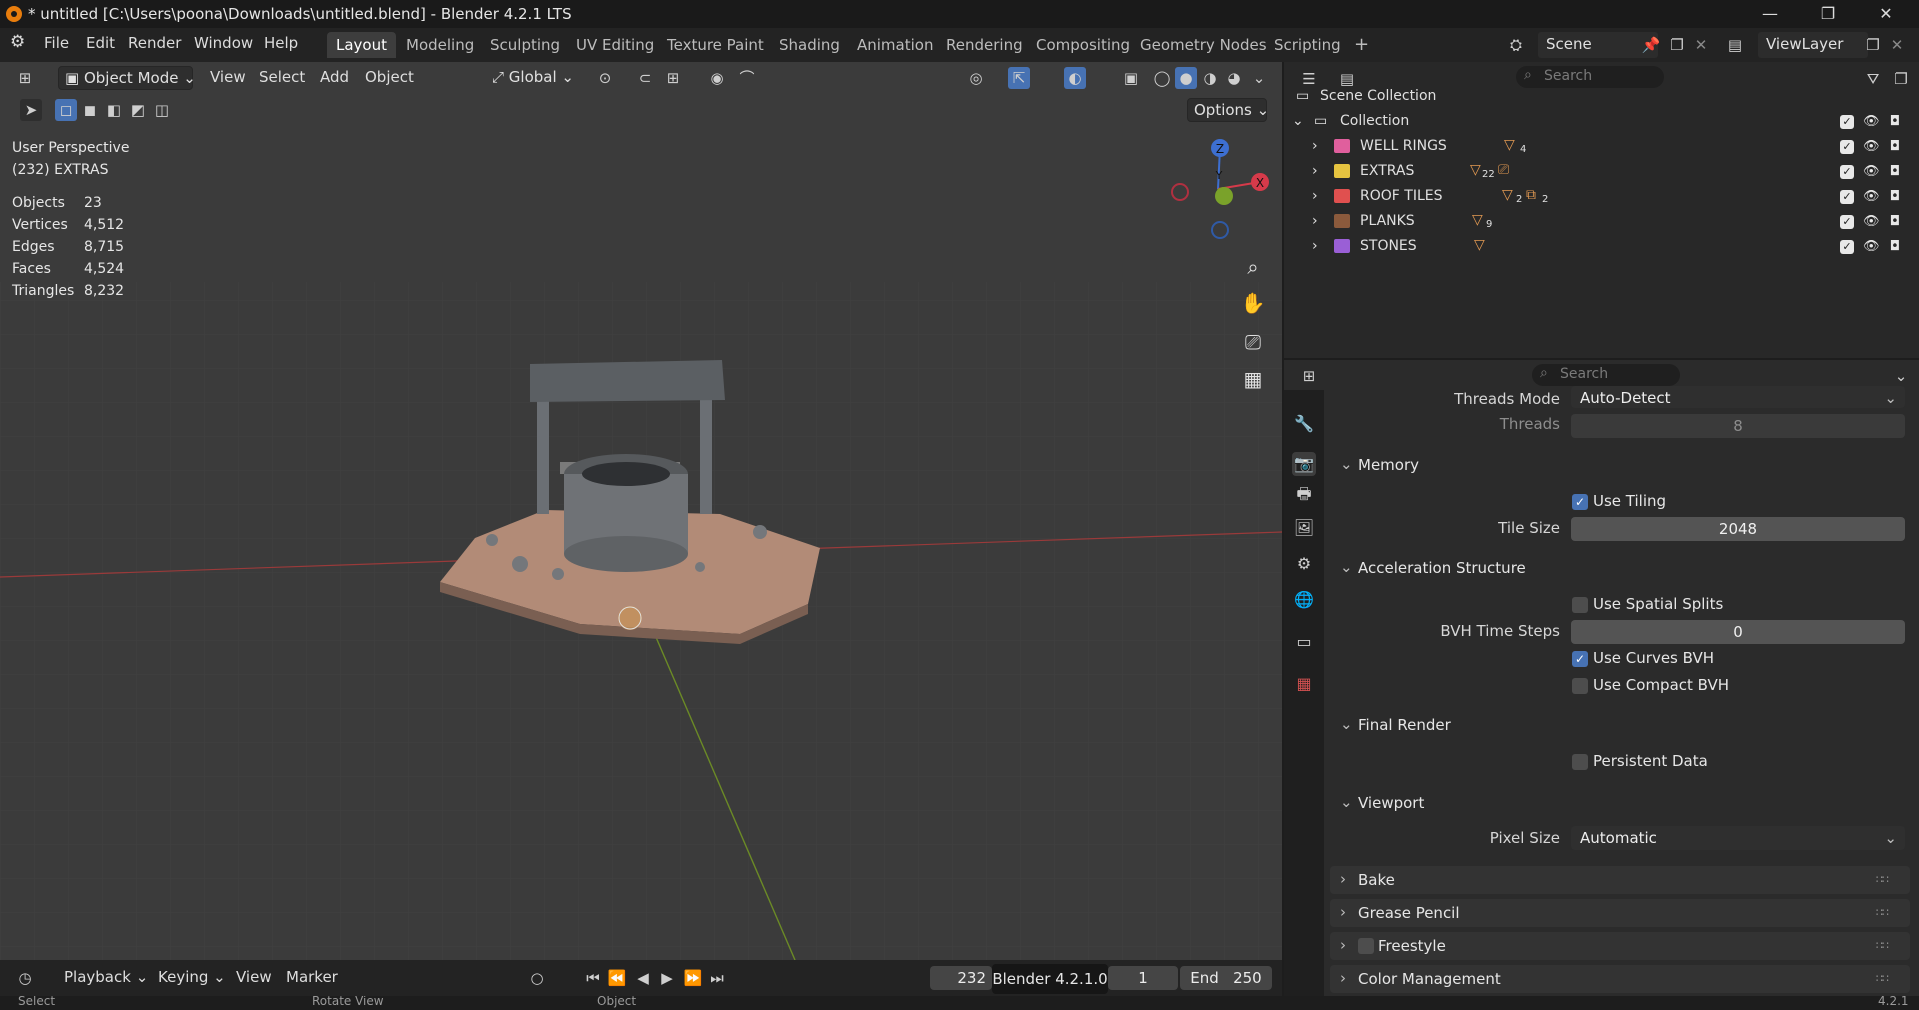 The image size is (1919, 1010). Describe the element at coordinates (1580, 659) in the screenshot. I see `use-curves-bvh-checkbox: ✓` at that location.